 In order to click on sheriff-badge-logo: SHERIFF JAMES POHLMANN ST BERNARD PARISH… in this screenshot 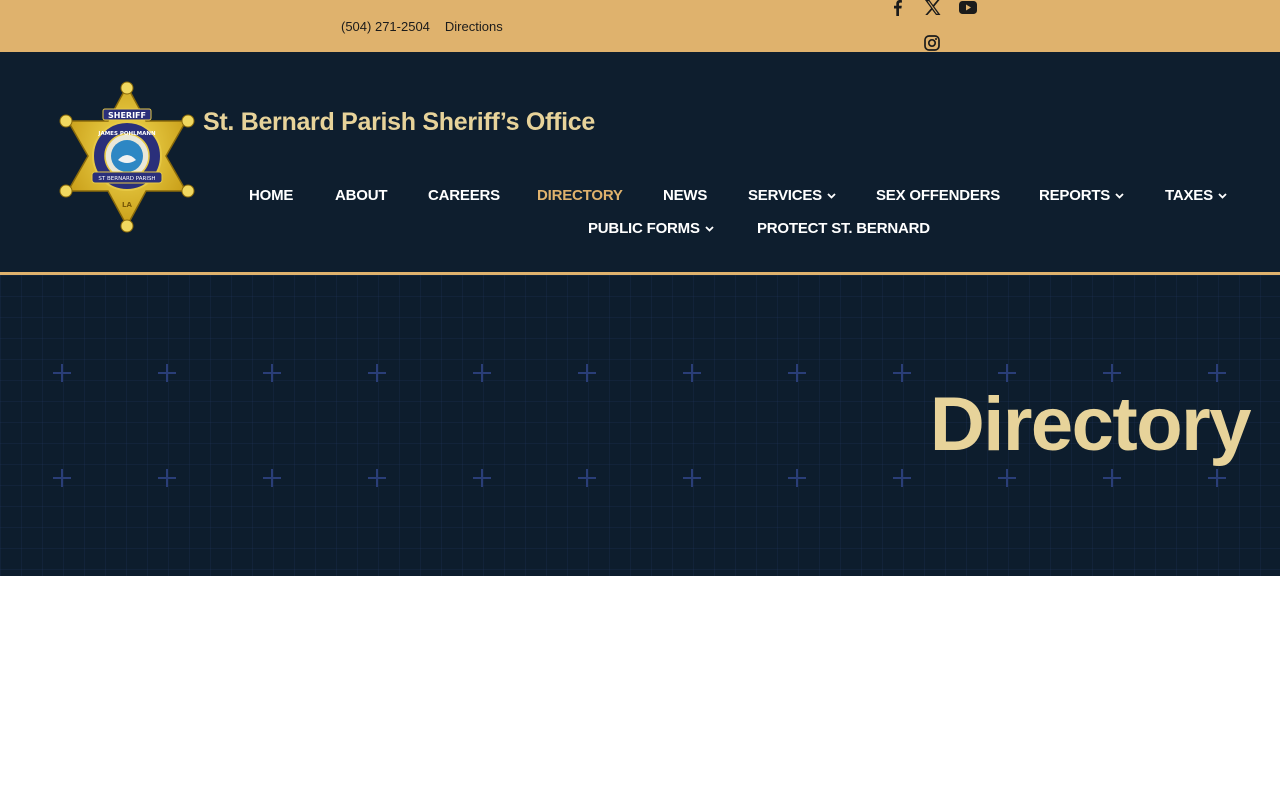, I will do `click(127, 157)`.